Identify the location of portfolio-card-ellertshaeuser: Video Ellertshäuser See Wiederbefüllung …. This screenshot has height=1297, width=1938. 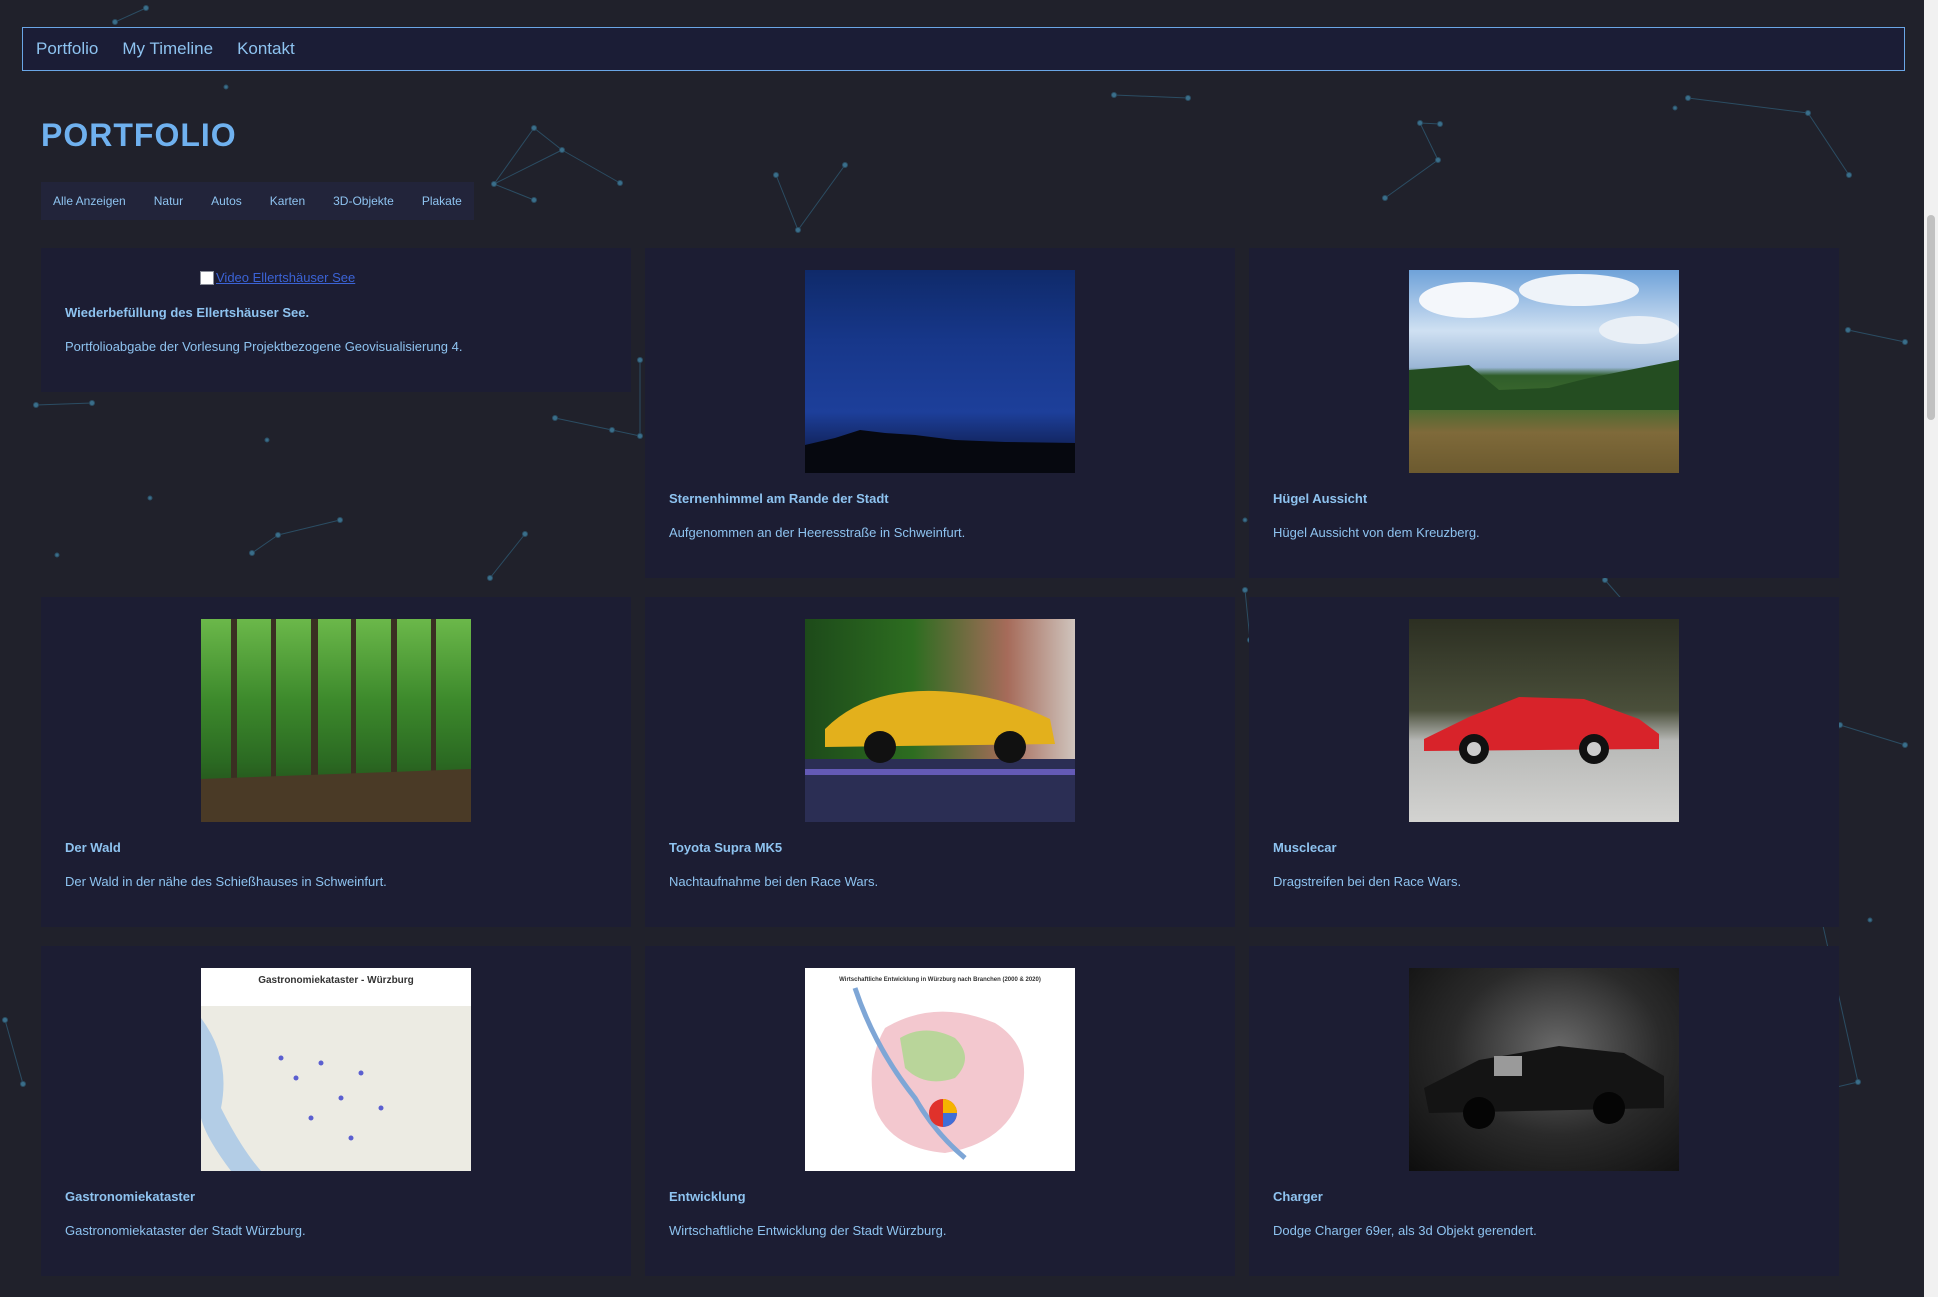
(336, 320).